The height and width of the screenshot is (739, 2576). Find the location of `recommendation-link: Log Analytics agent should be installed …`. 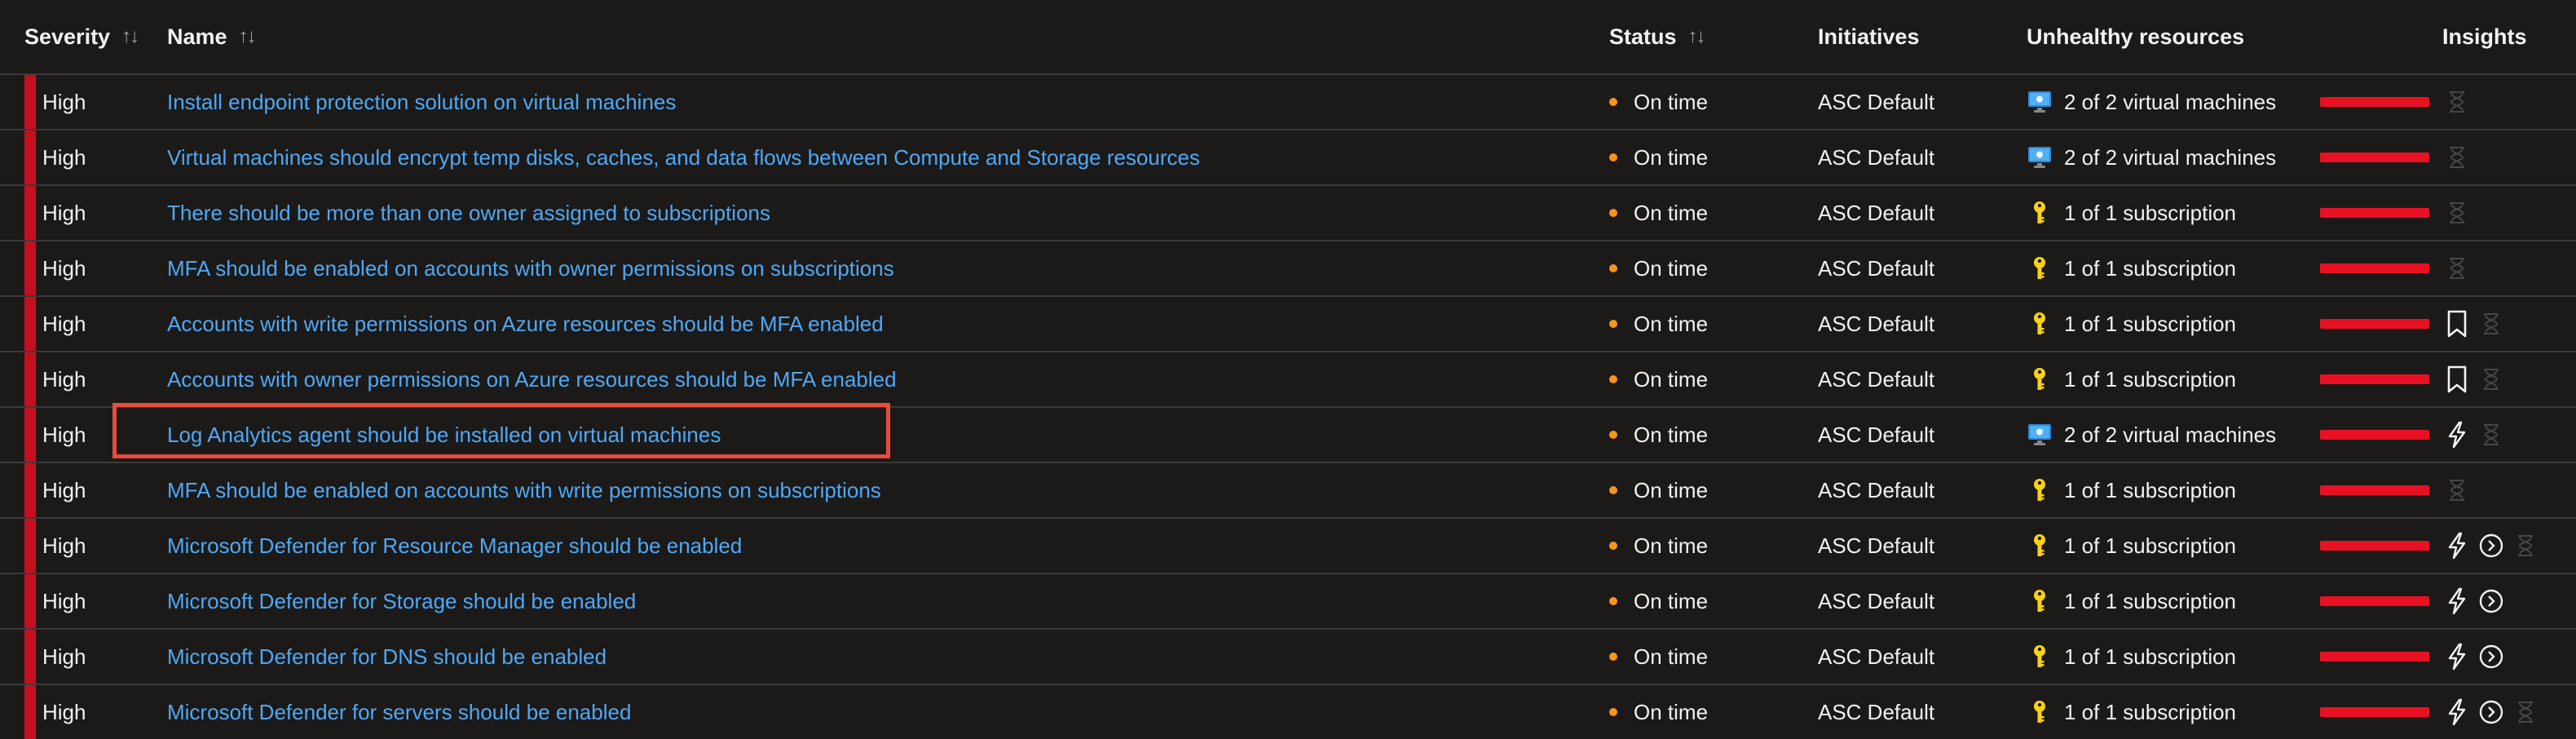

recommendation-link: Log Analytics agent should be installed … is located at coordinates (444, 435).